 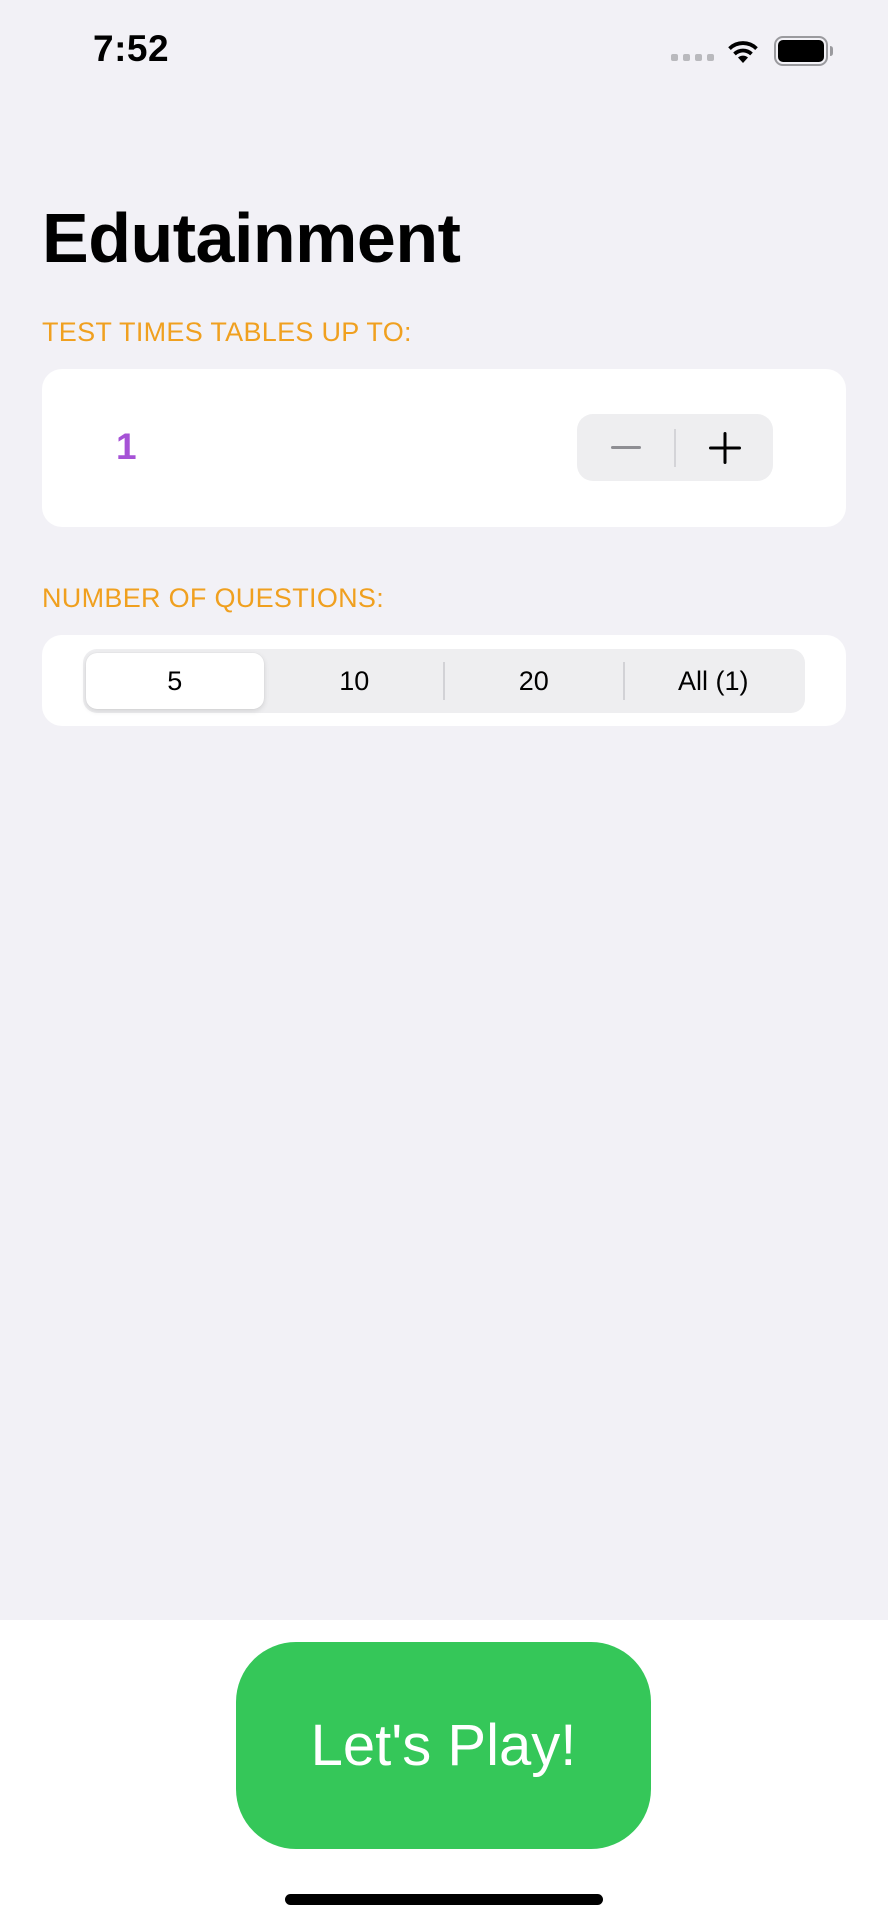 What do you see at coordinates (743, 52) in the screenshot?
I see `wifi-icon` at bounding box center [743, 52].